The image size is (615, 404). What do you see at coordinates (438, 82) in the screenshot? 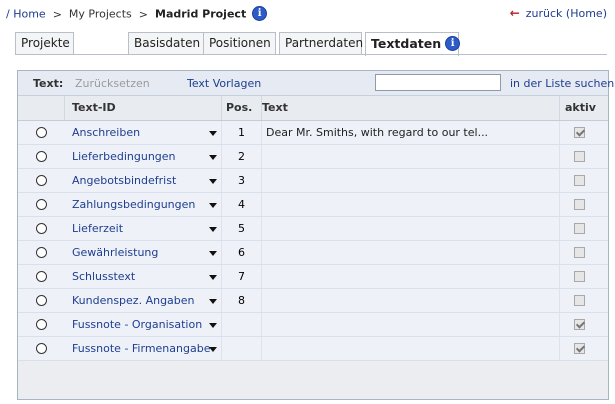
I see `search-input` at bounding box center [438, 82].